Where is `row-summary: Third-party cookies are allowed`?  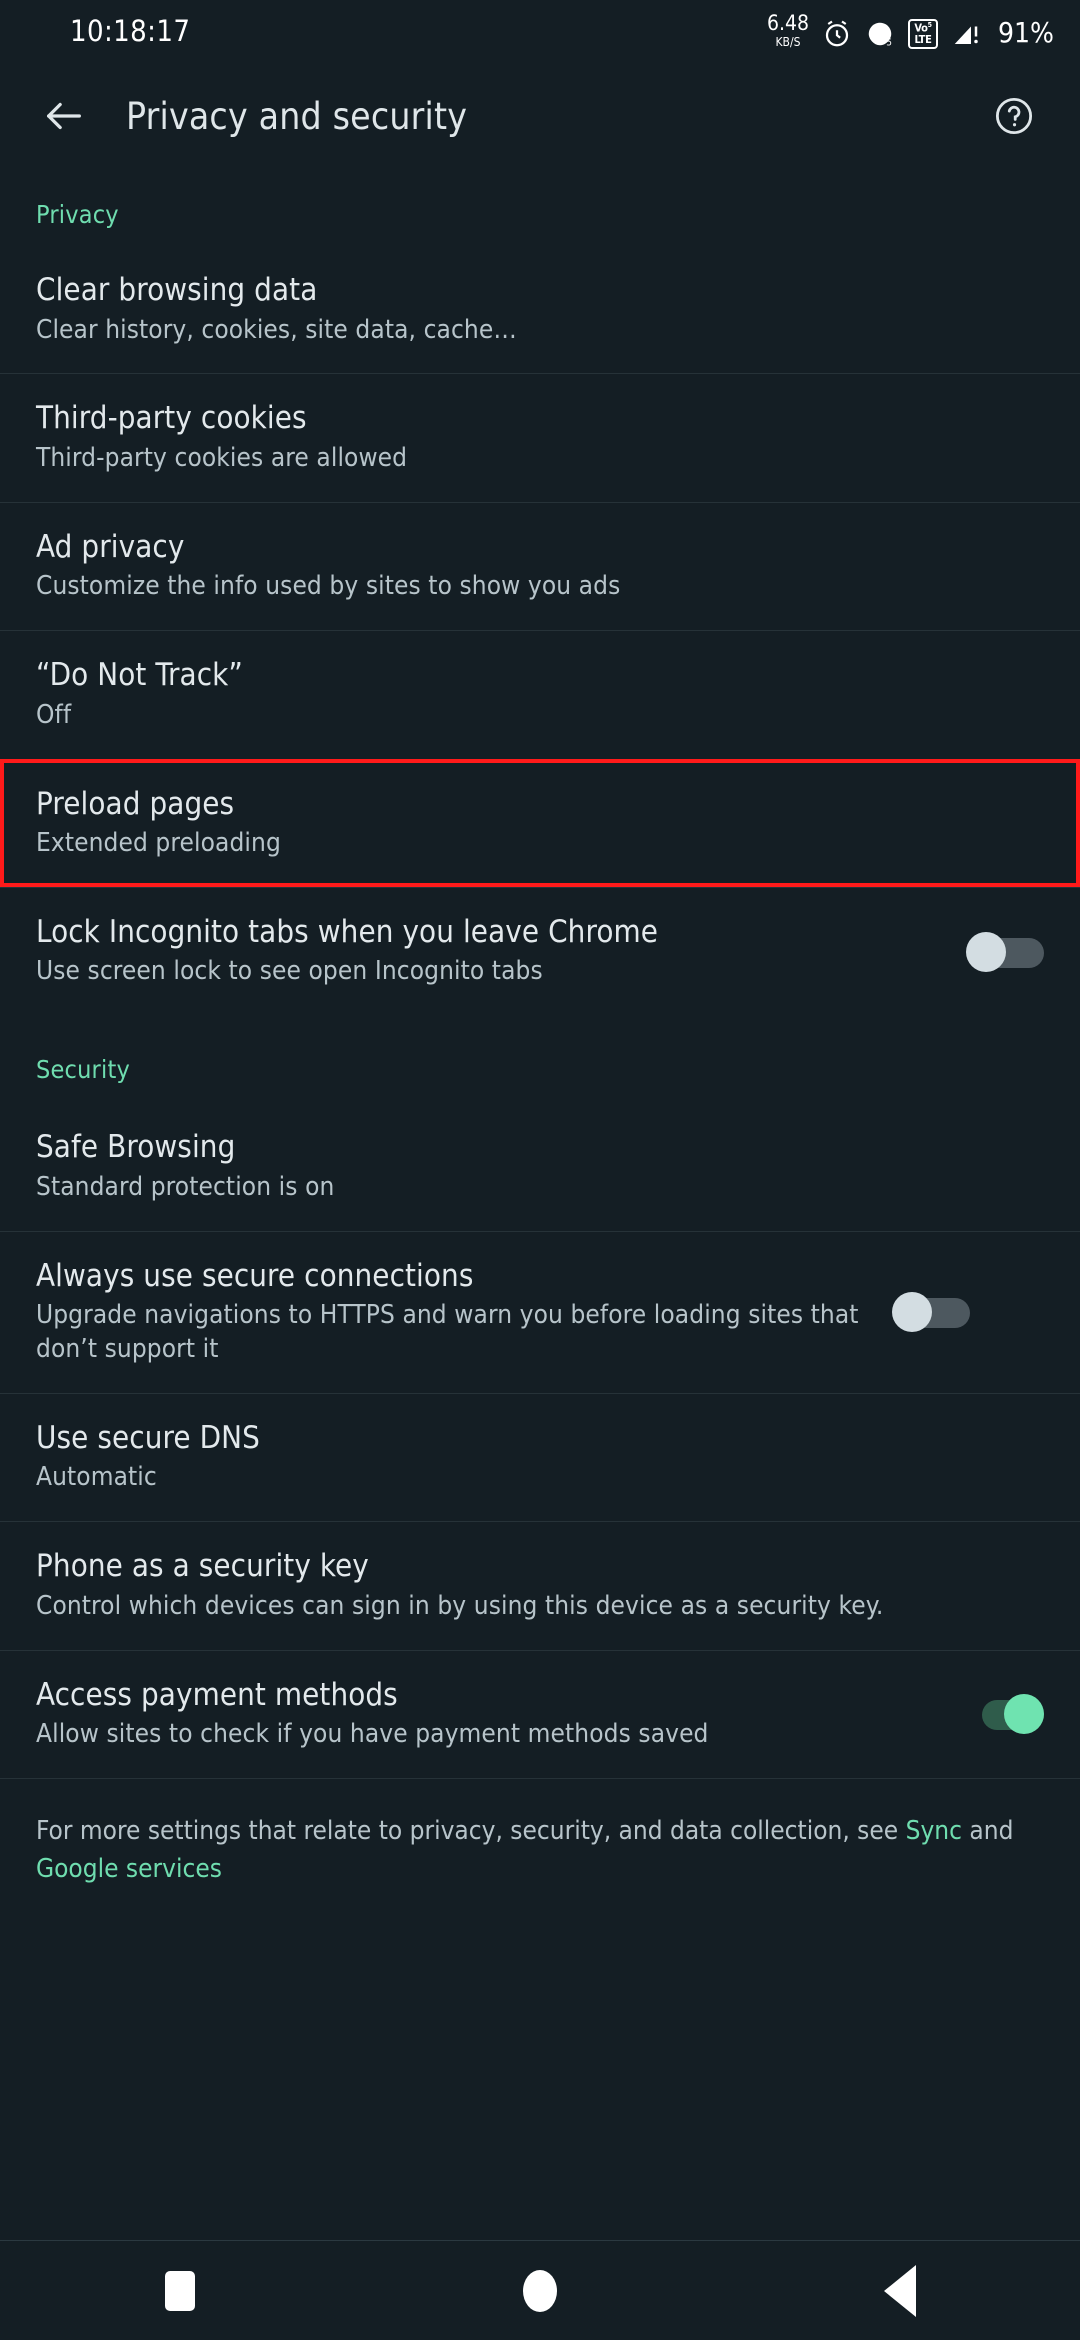 row-summary: Third-party cookies are allowed is located at coordinates (222, 457).